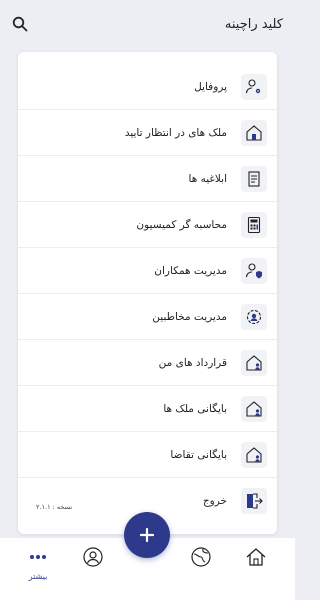  What do you see at coordinates (147, 409) in the screenshot?
I see `menu-item-property-archive: بایگانی ملک ها` at bounding box center [147, 409].